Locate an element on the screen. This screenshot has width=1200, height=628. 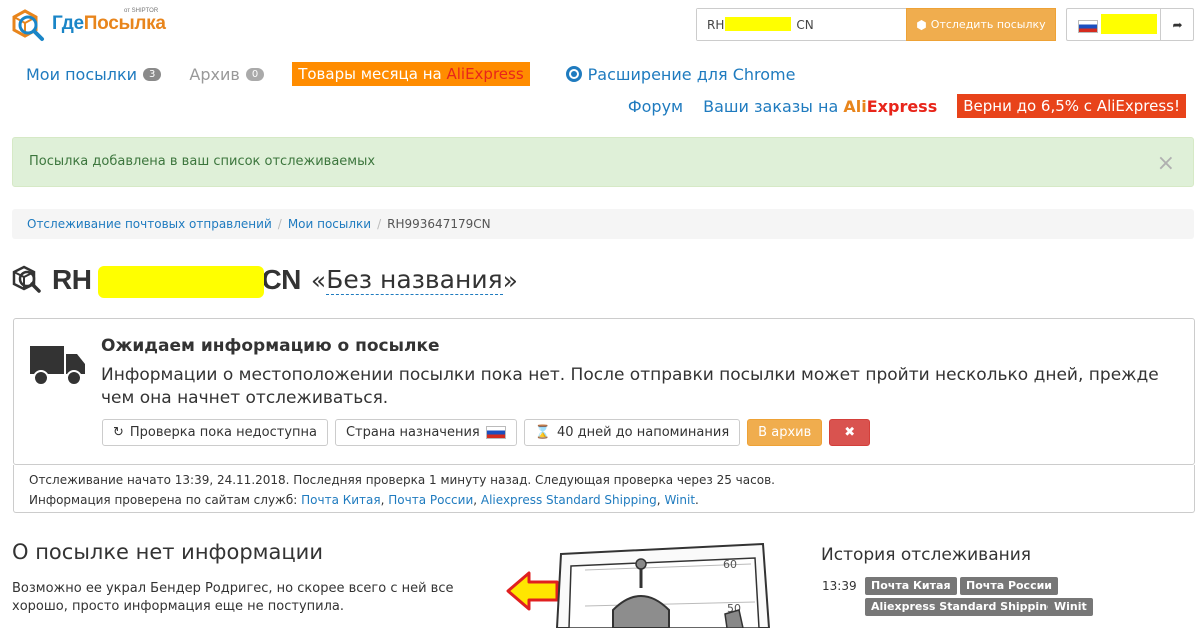
svg-text: 60 is located at coordinates (730, 564).